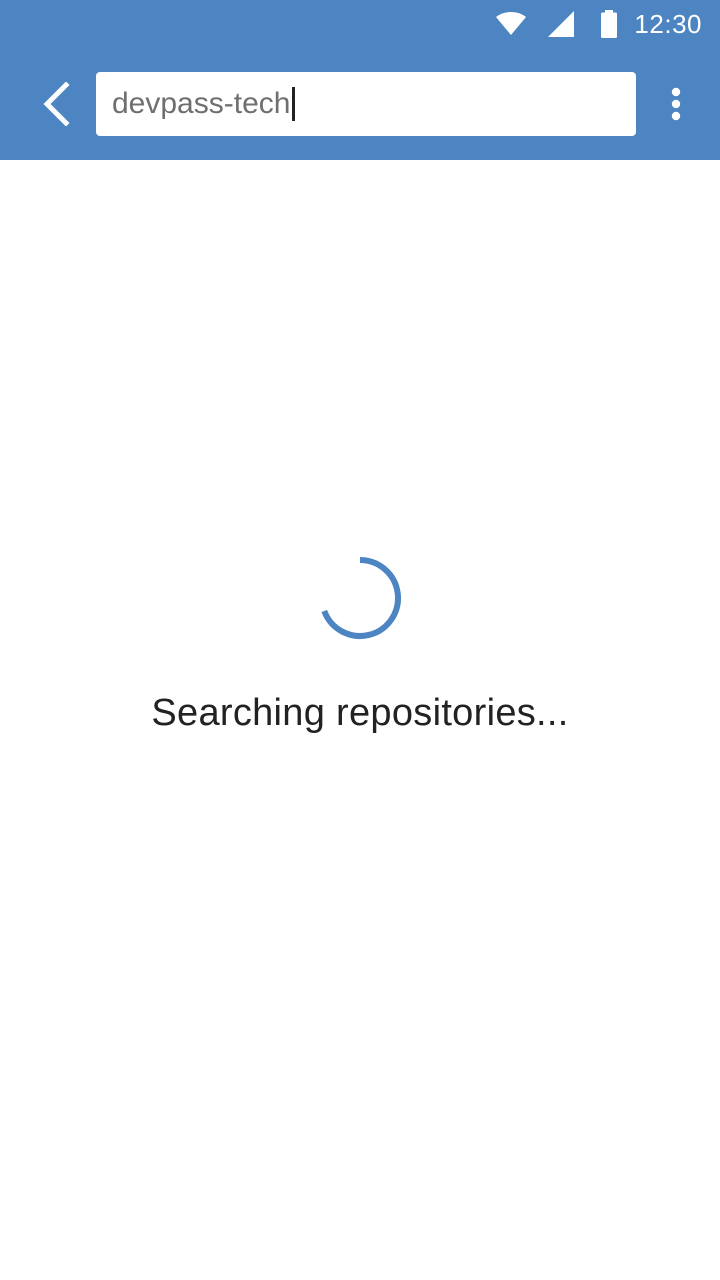  I want to click on loading-spinner, so click(361, 598).